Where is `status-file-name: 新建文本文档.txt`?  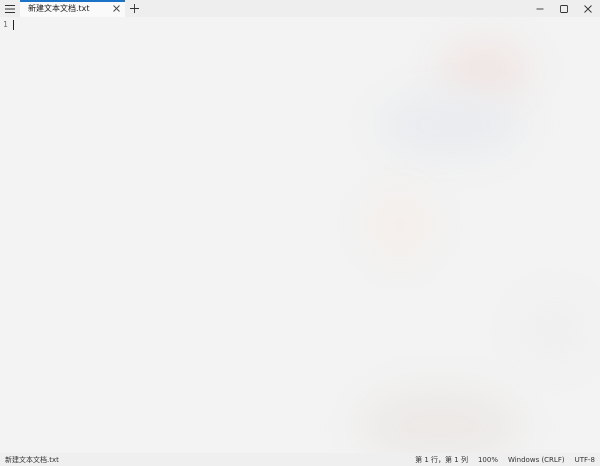 status-file-name: 新建文本文档.txt is located at coordinates (32, 459).